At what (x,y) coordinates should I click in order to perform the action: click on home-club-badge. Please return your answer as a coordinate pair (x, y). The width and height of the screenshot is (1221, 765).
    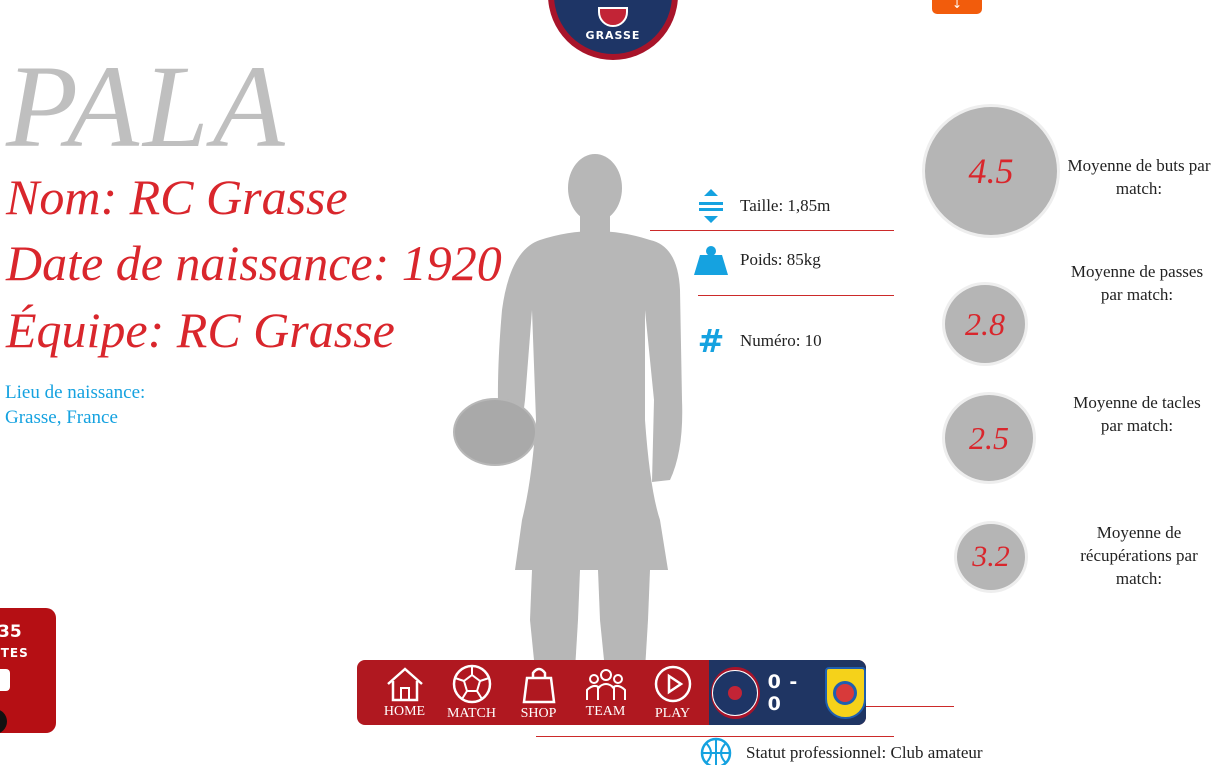
    Looking at the image, I should click on (735, 692).